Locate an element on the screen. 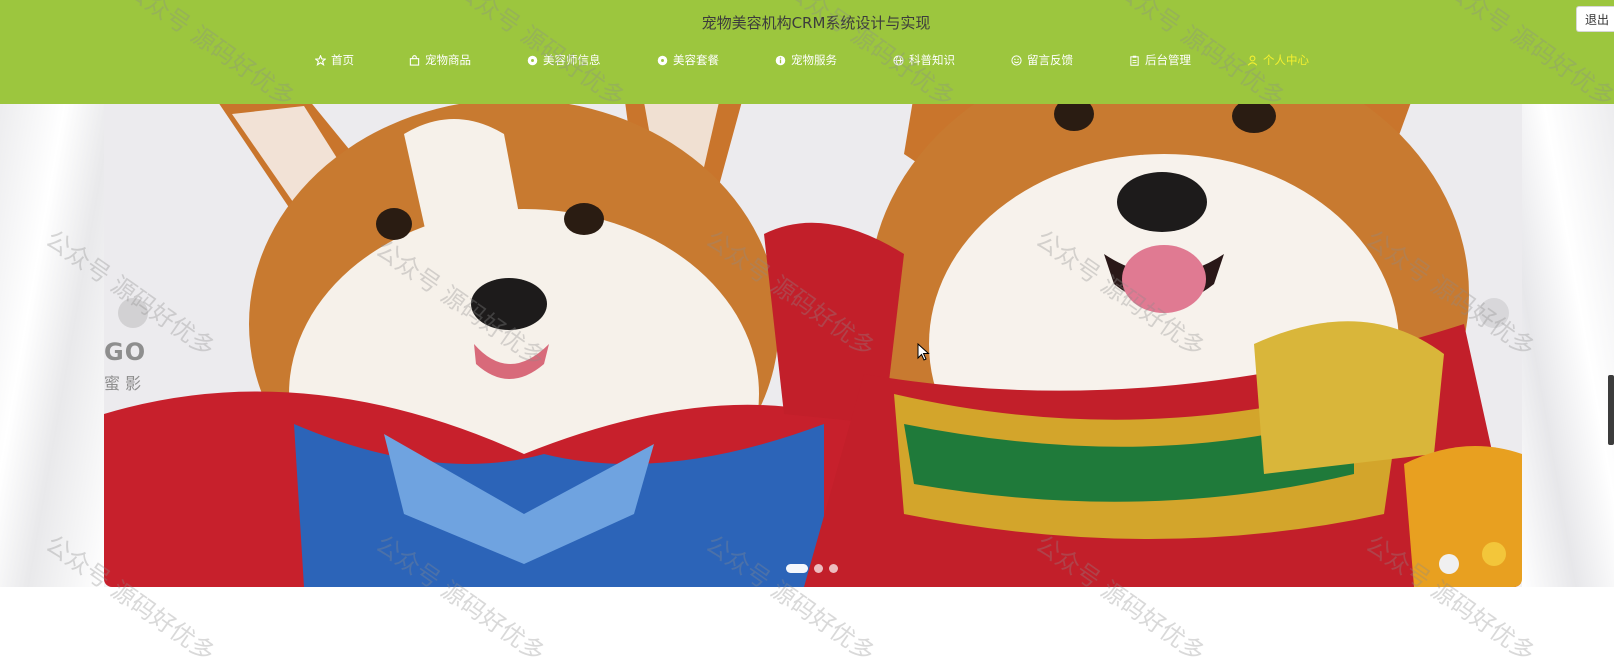  nav-item-groomer-info: 美容师信息 is located at coordinates (564, 60).